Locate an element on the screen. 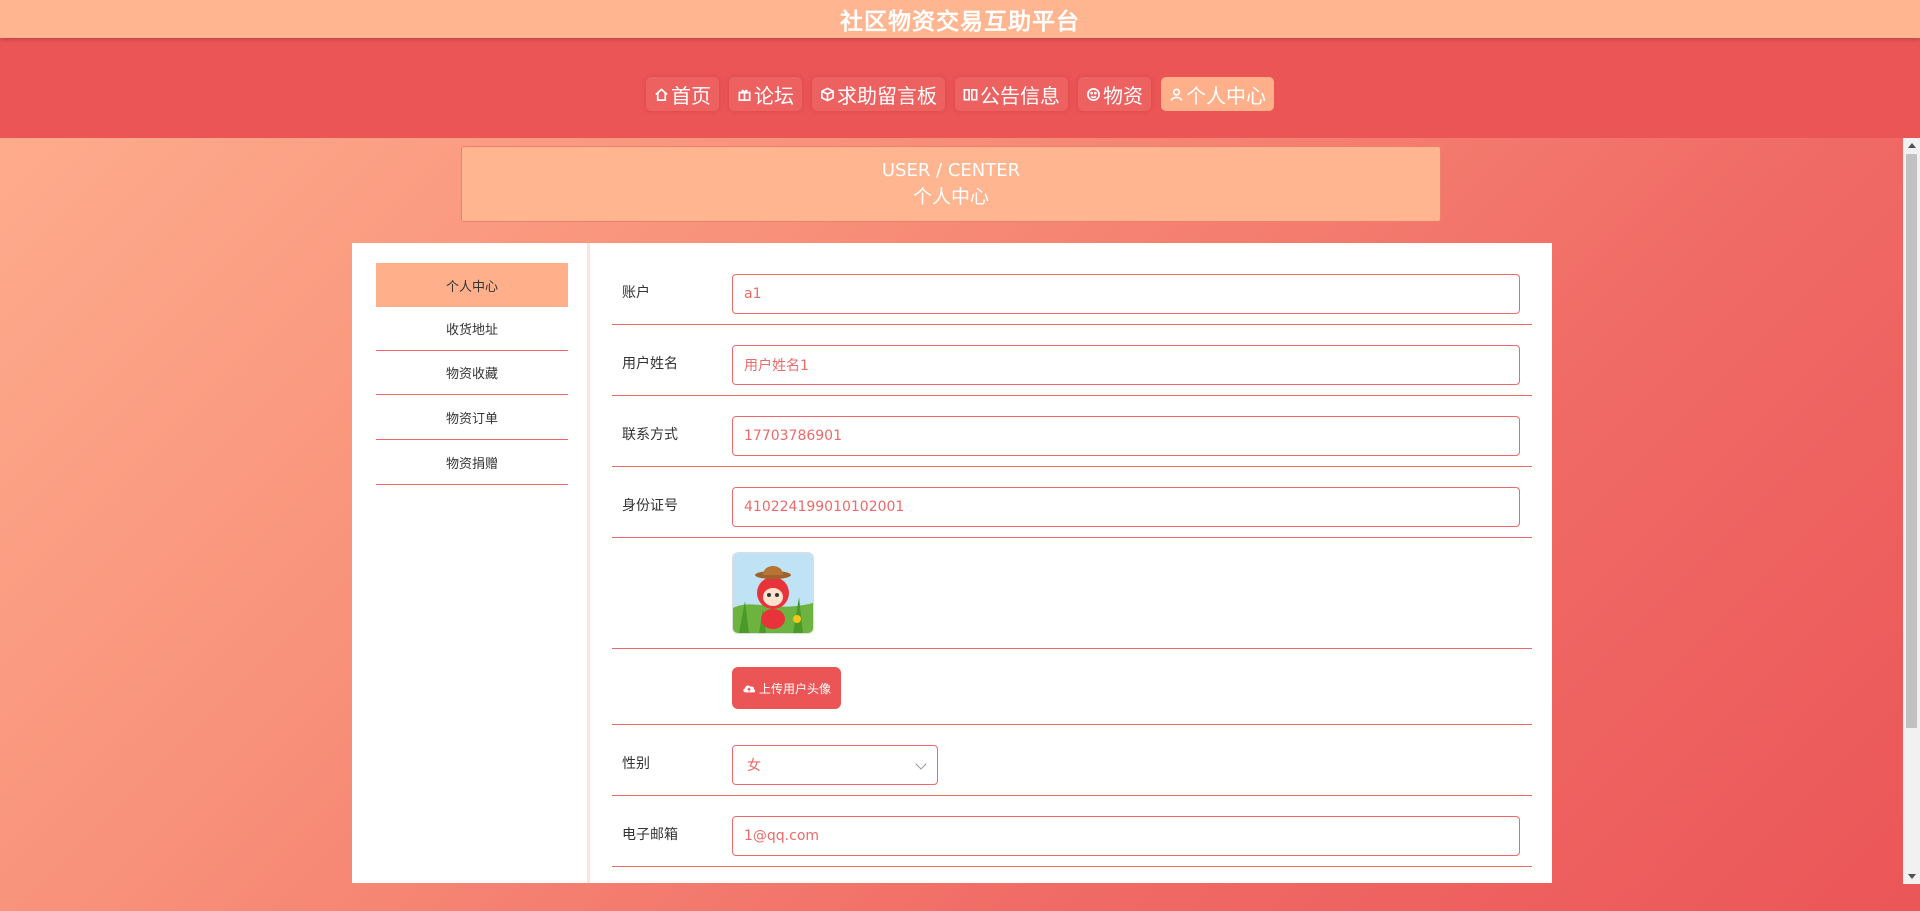 The width and height of the screenshot is (1920, 911). box-icon is located at coordinates (827, 94).